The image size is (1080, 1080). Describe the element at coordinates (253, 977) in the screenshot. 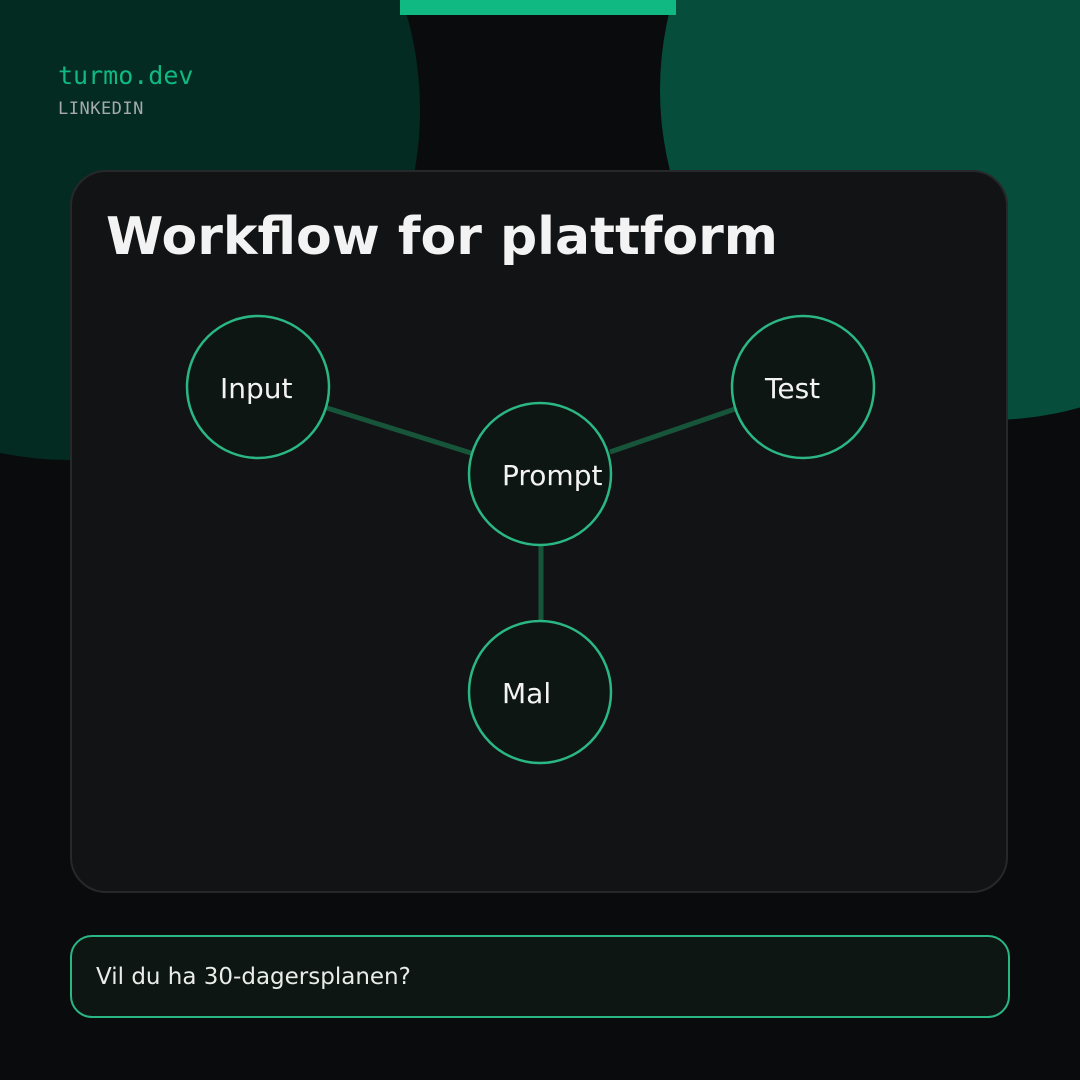

I see `cta-label: Vil du ha 30-dagersplanen?` at that location.